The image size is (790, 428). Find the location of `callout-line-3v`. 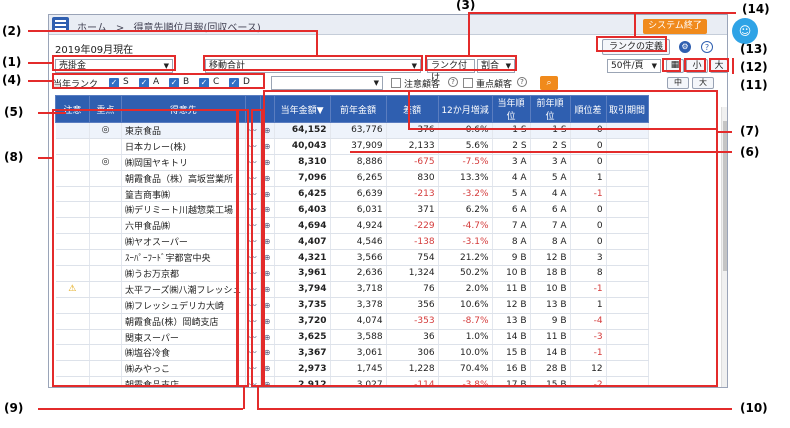

callout-line-3v is located at coordinates (469, 33).